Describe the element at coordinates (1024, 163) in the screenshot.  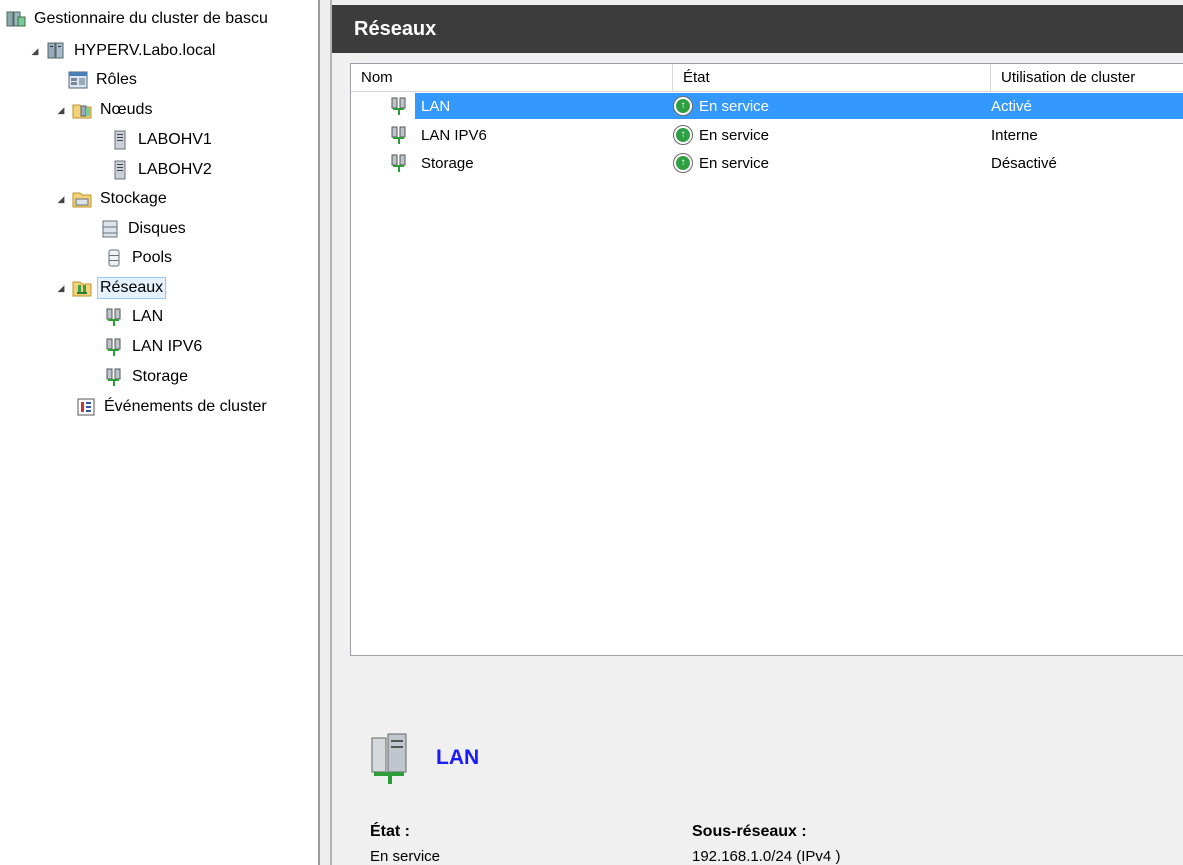
I see `cell-usage: Désactivé` at that location.